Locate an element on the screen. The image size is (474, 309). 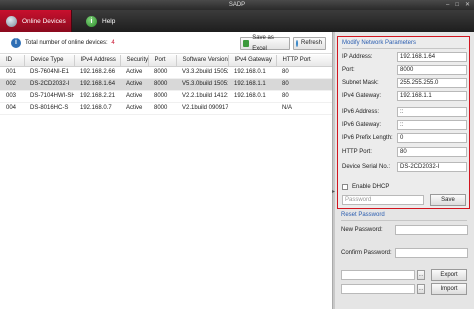
export-row: ... Export is located at coordinates (405, 275).